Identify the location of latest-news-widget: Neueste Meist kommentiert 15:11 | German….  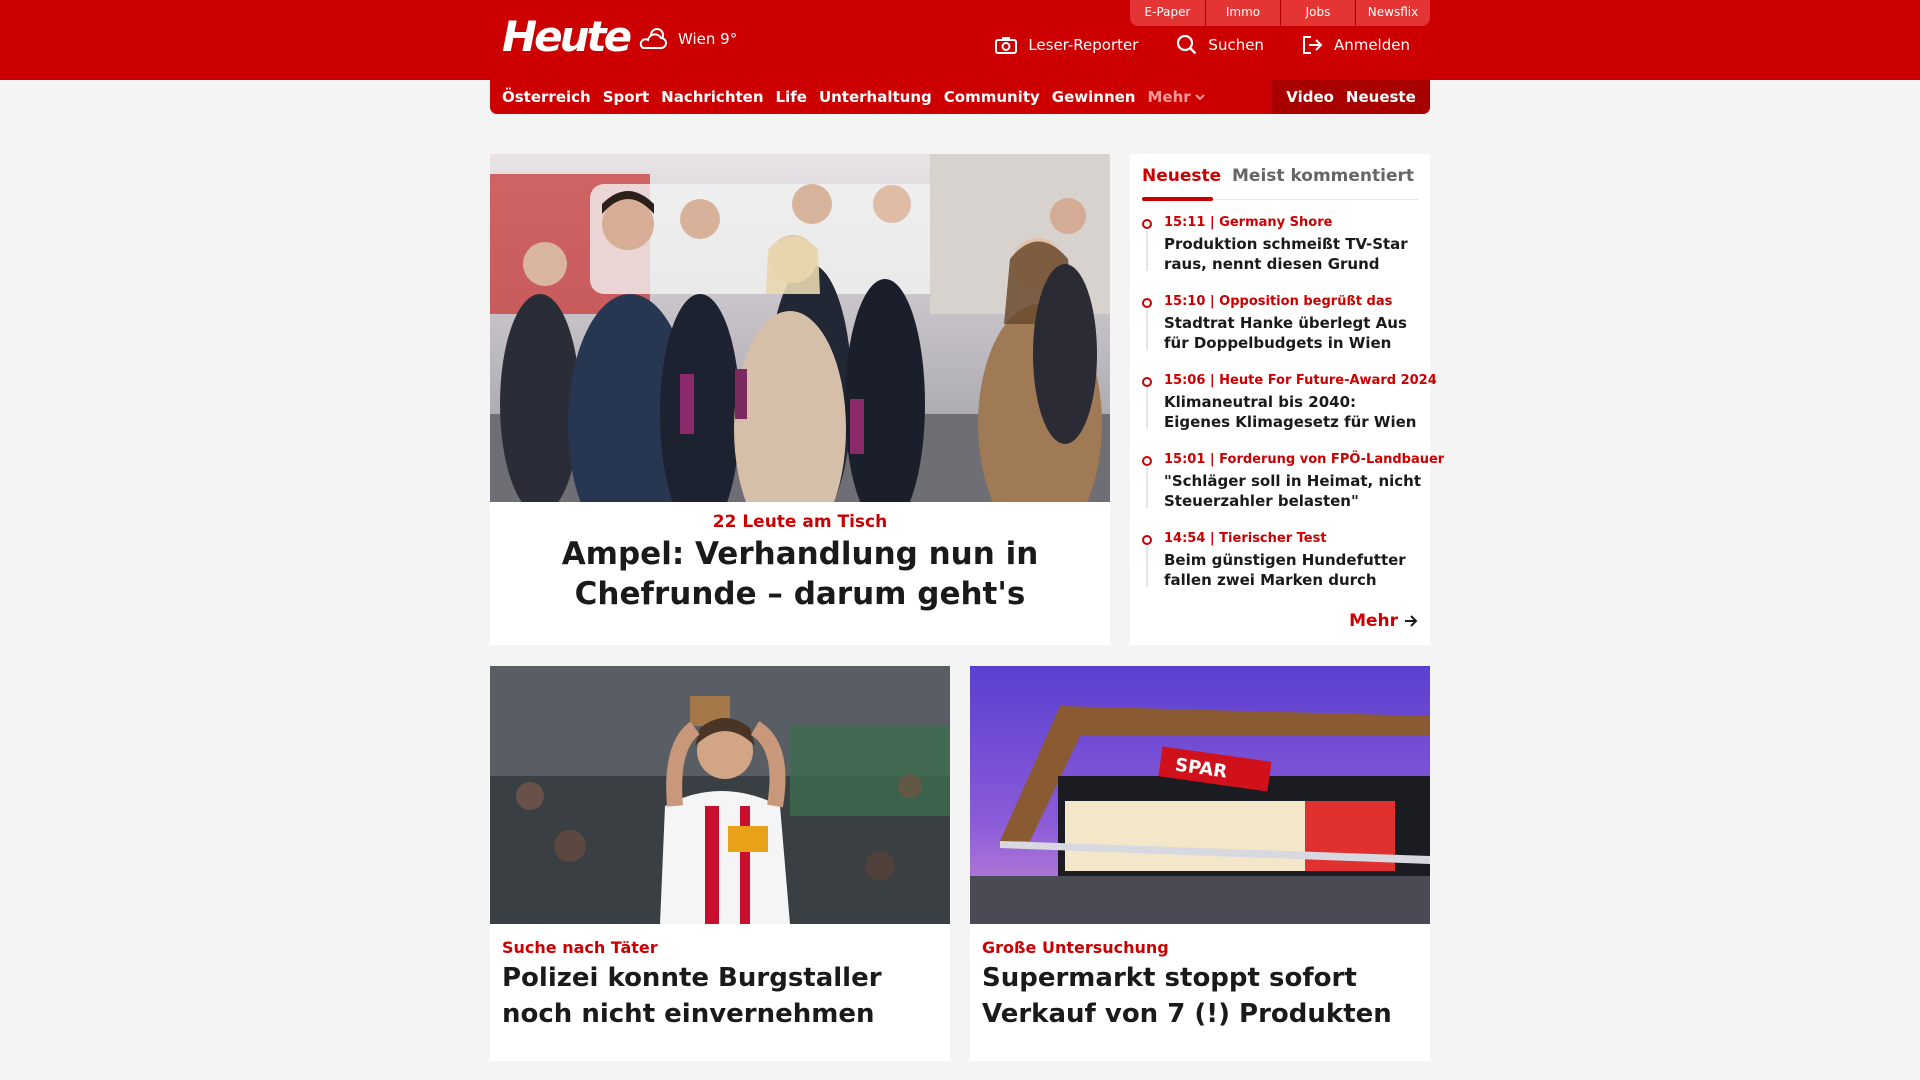
(1287, 399).